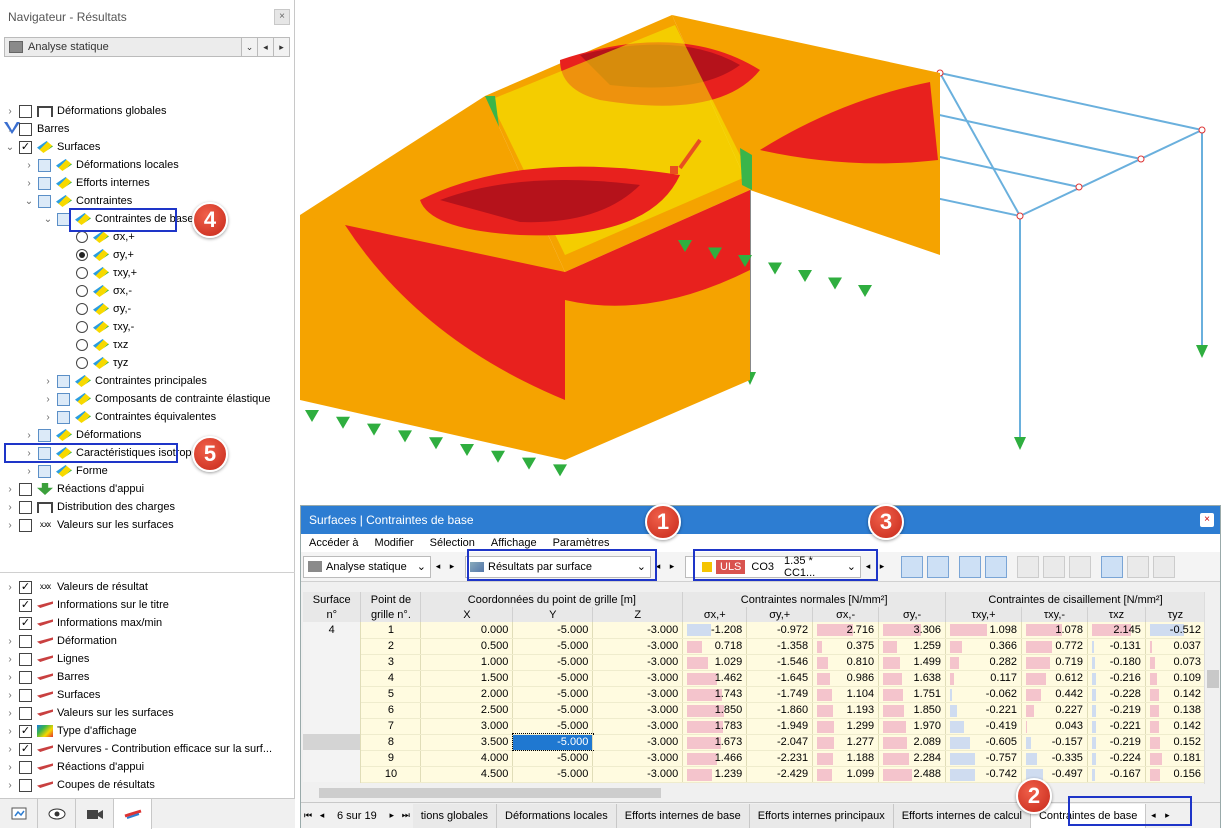  Describe the element at coordinates (983, 678) in the screenshot. I see `cell-txyp: 0.117` at that location.